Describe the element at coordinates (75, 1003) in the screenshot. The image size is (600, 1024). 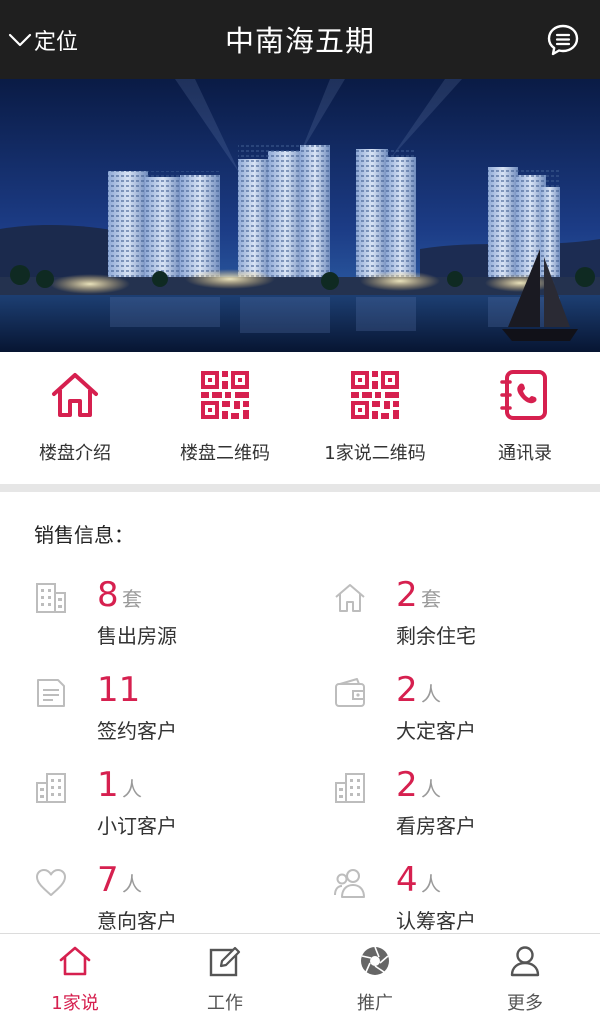
I see `tab-label: 1家说` at that location.